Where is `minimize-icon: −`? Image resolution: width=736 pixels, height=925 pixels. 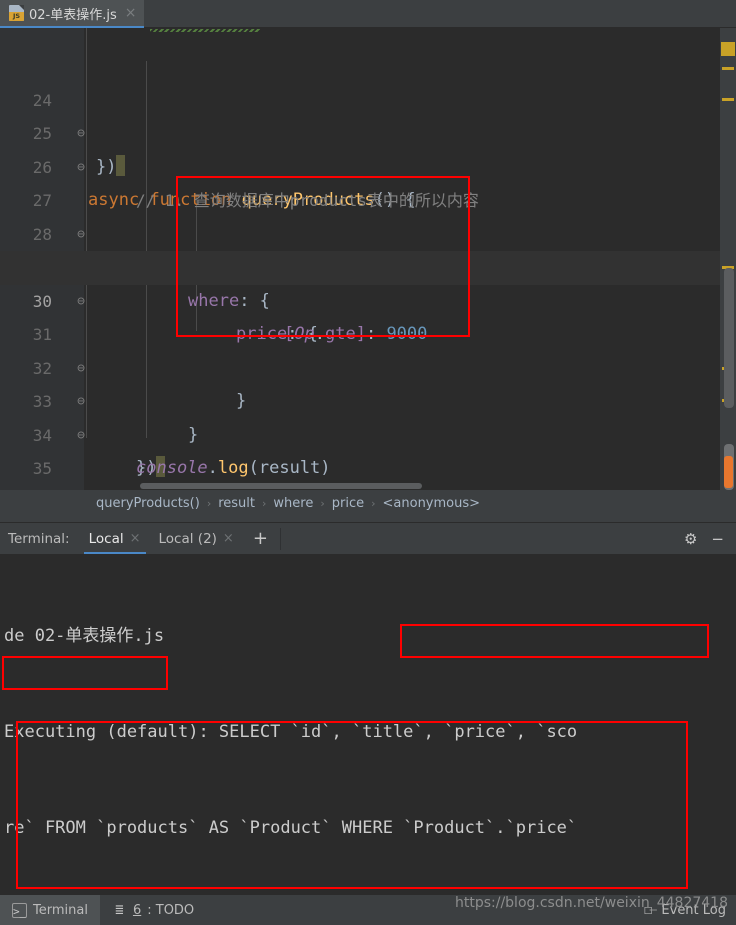
minimize-icon: − is located at coordinates (717, 539).